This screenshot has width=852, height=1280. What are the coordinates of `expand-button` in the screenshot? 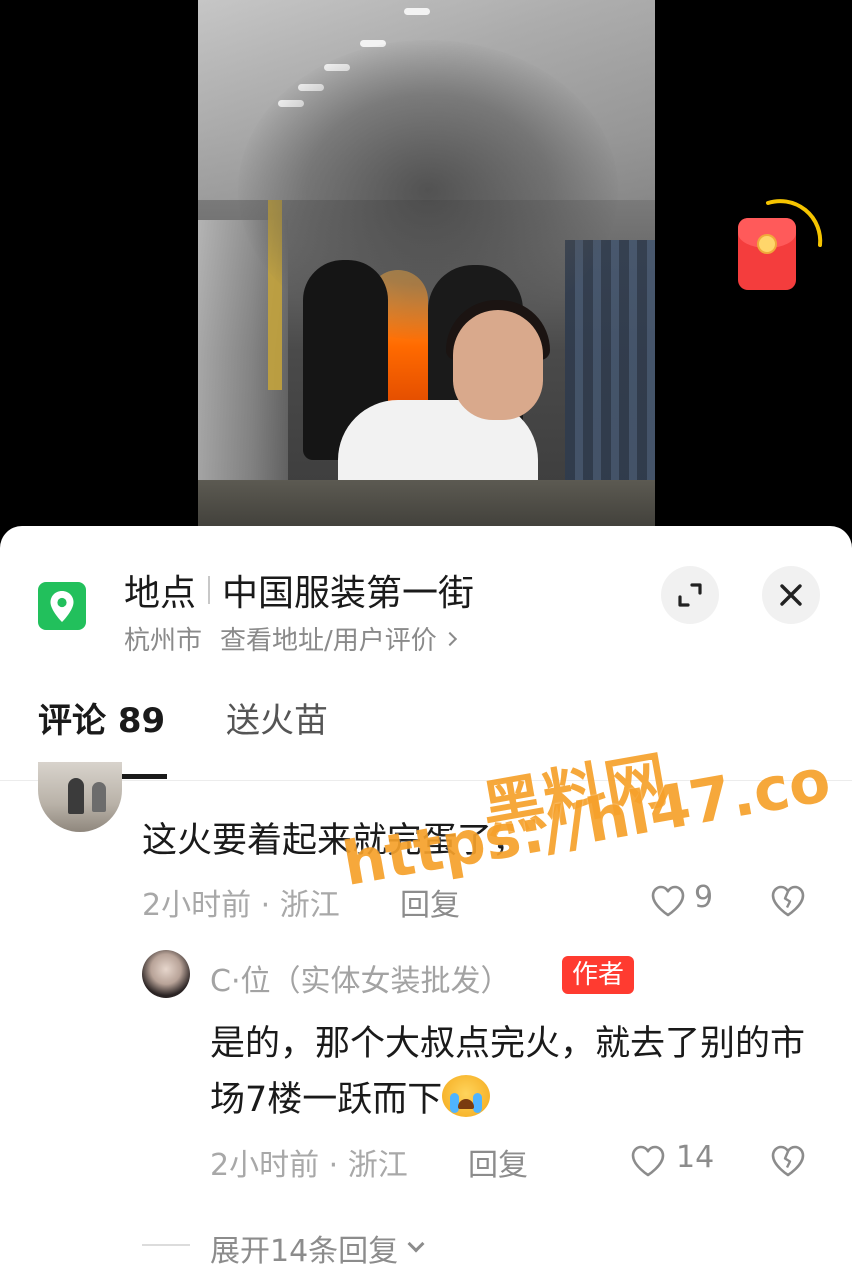 It's located at (690, 595).